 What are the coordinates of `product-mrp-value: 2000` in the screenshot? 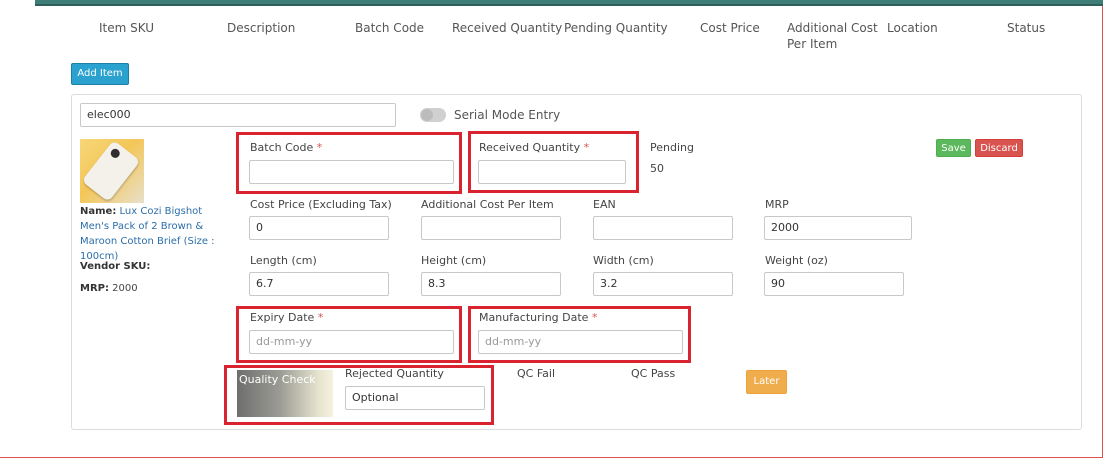 It's located at (125, 288).